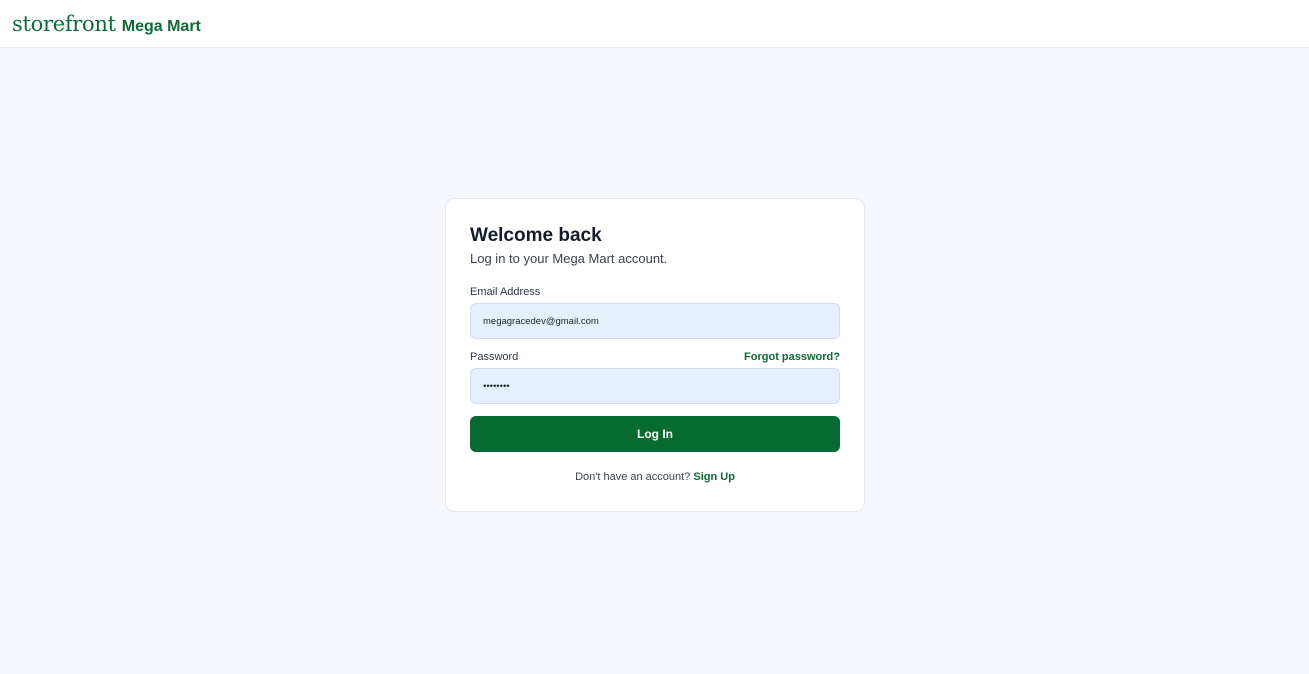 The image size is (1309, 674). What do you see at coordinates (569, 258) in the screenshot?
I see `page-subtitle: Log in to your Mega Mart account.` at bounding box center [569, 258].